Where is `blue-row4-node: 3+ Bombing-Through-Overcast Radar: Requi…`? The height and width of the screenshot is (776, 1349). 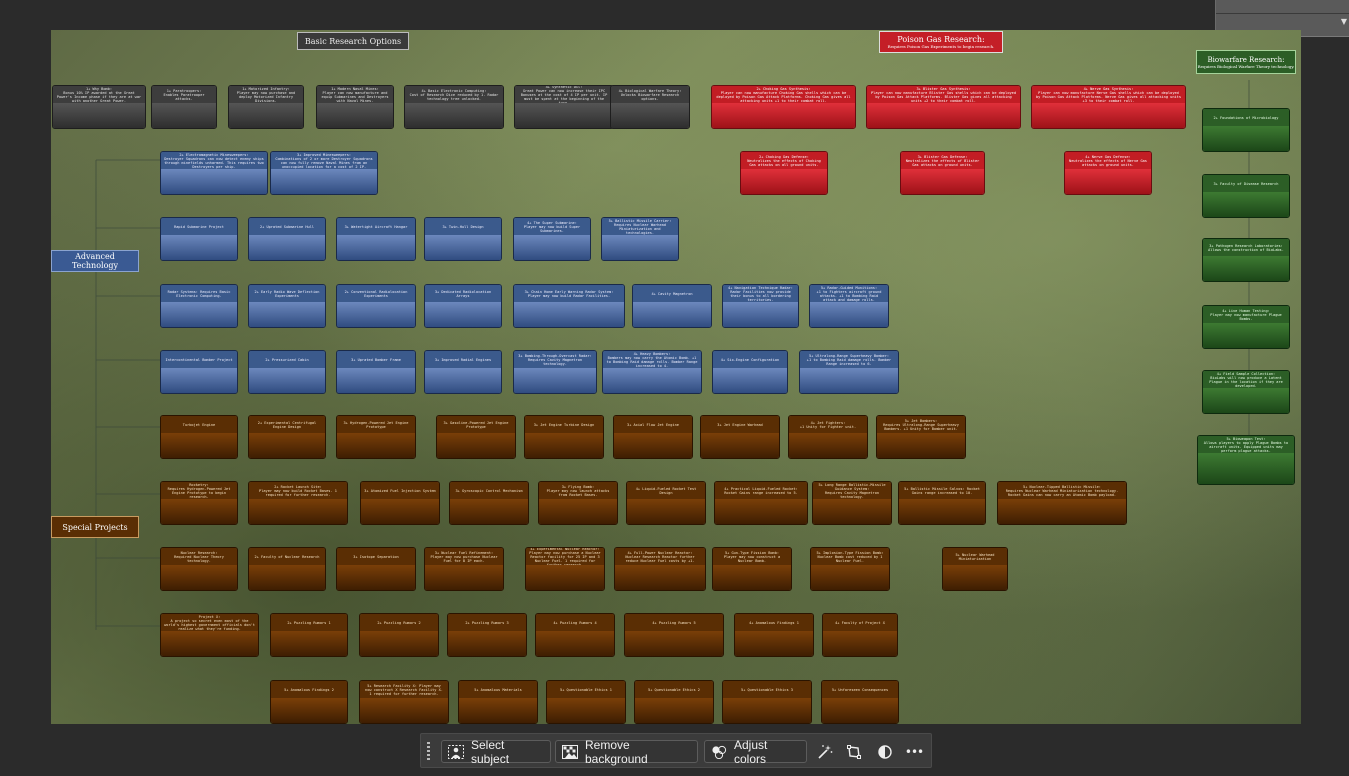
blue-row4-node: 3+ Bombing-Through-Overcast Radar: Requi… is located at coordinates (555, 372).